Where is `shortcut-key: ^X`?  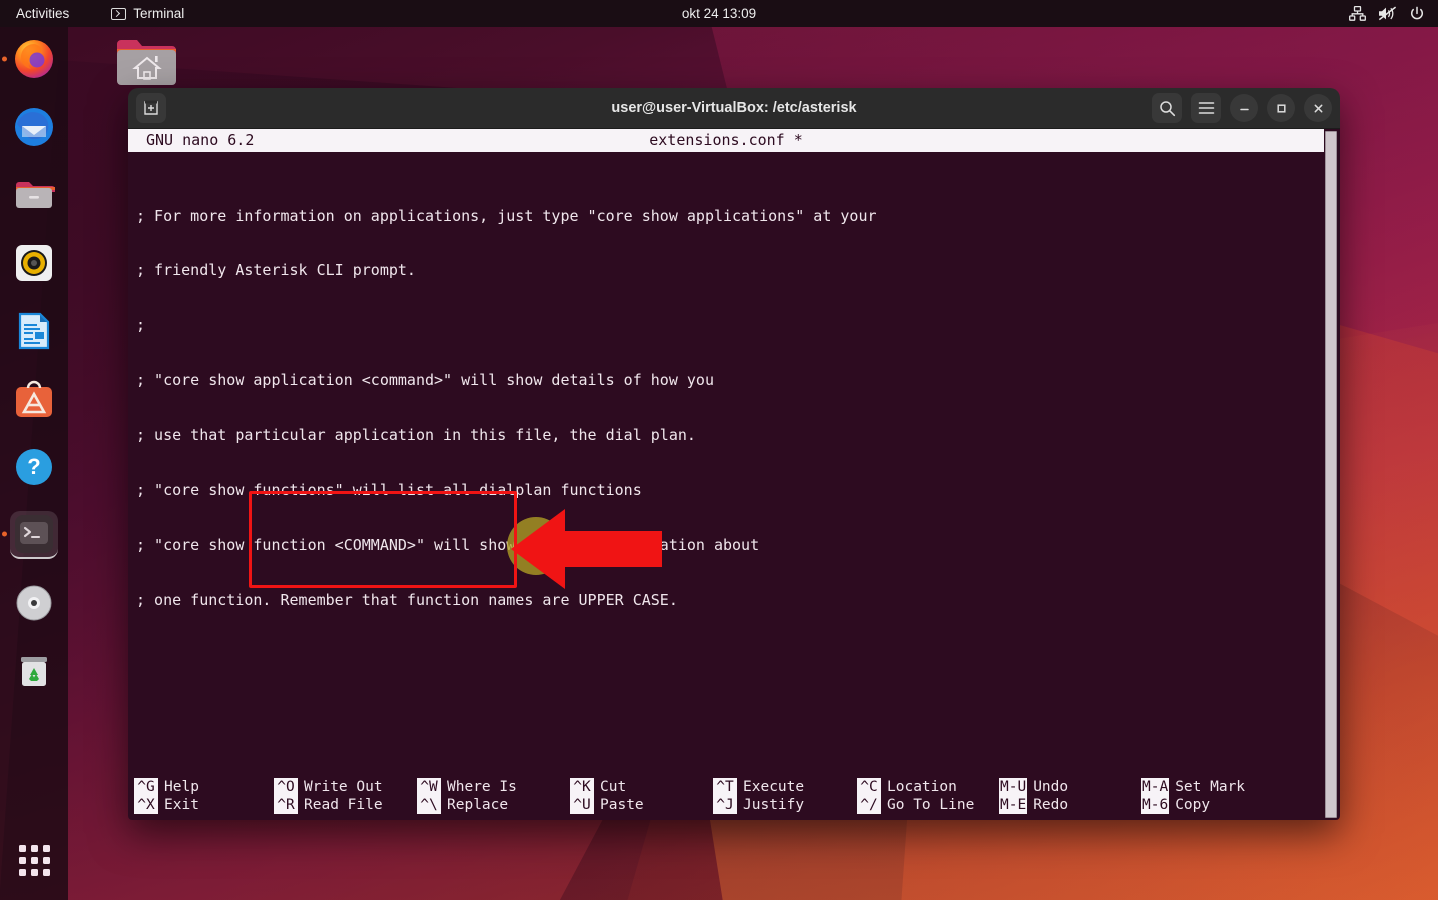 shortcut-key: ^X is located at coordinates (146, 805).